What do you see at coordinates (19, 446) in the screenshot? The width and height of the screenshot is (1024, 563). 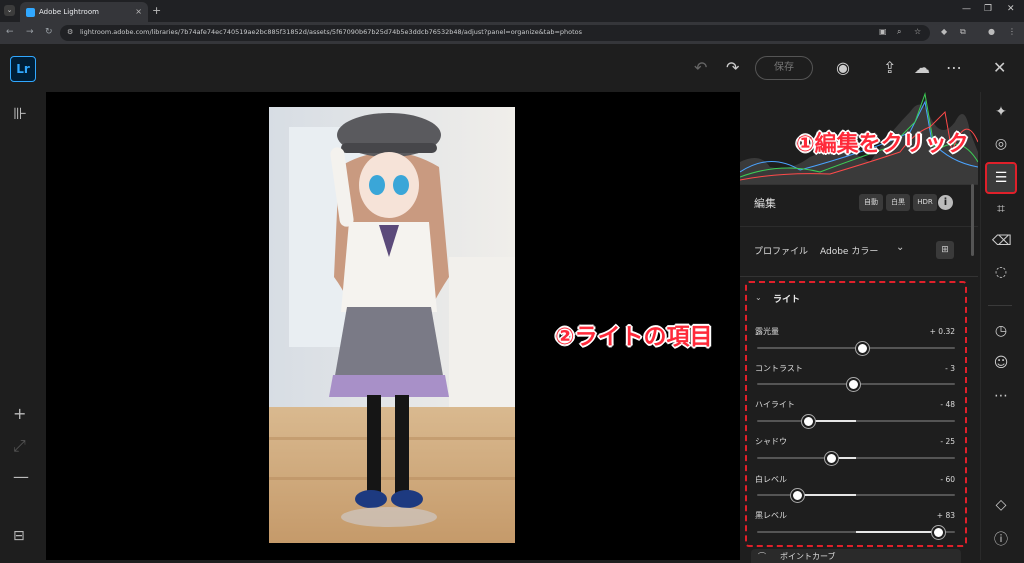 I see `fit-screen-icon: ⤢` at bounding box center [19, 446].